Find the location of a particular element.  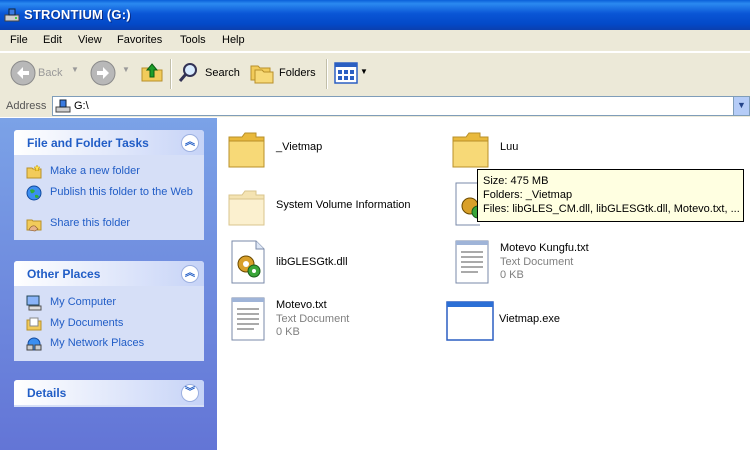

toolbar: Back ▼ ▼ Search Folders ▼ is located at coordinates (375, 74).